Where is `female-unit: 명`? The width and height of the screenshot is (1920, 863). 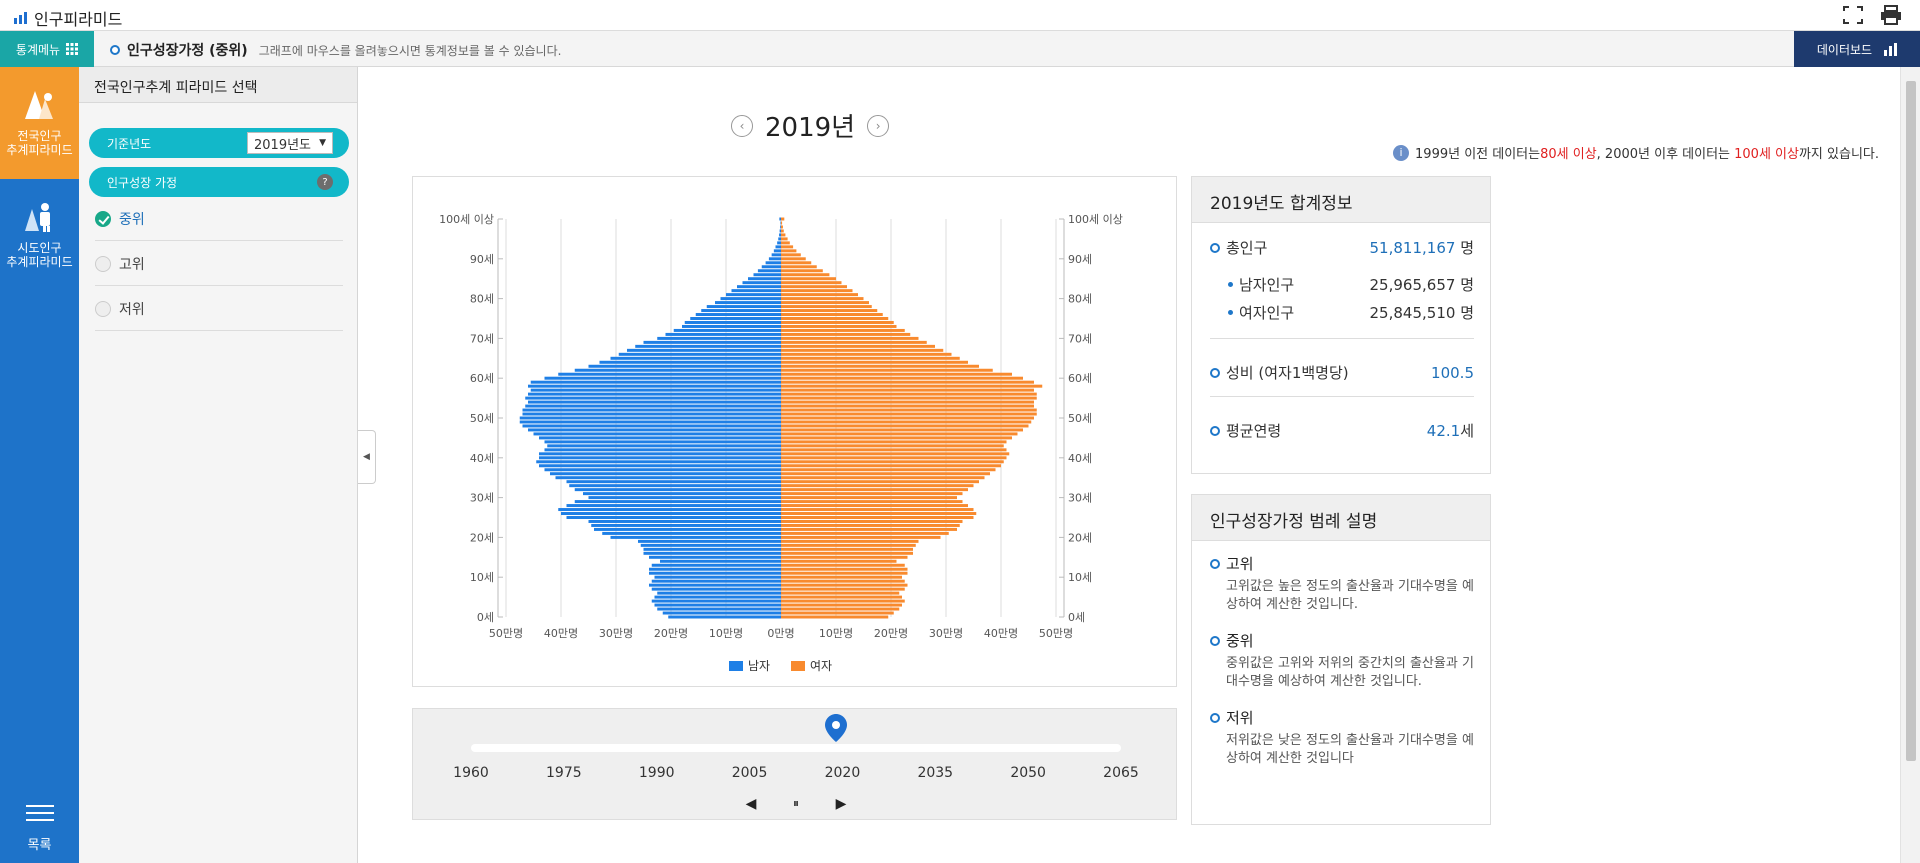 female-unit: 명 is located at coordinates (1467, 313).